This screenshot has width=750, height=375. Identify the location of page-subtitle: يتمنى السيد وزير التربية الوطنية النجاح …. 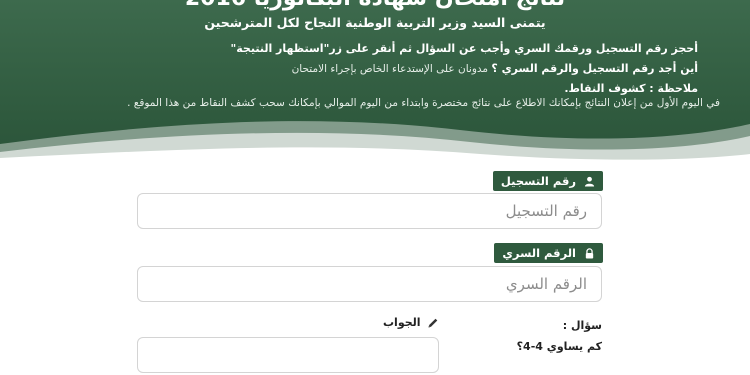
(375, 22).